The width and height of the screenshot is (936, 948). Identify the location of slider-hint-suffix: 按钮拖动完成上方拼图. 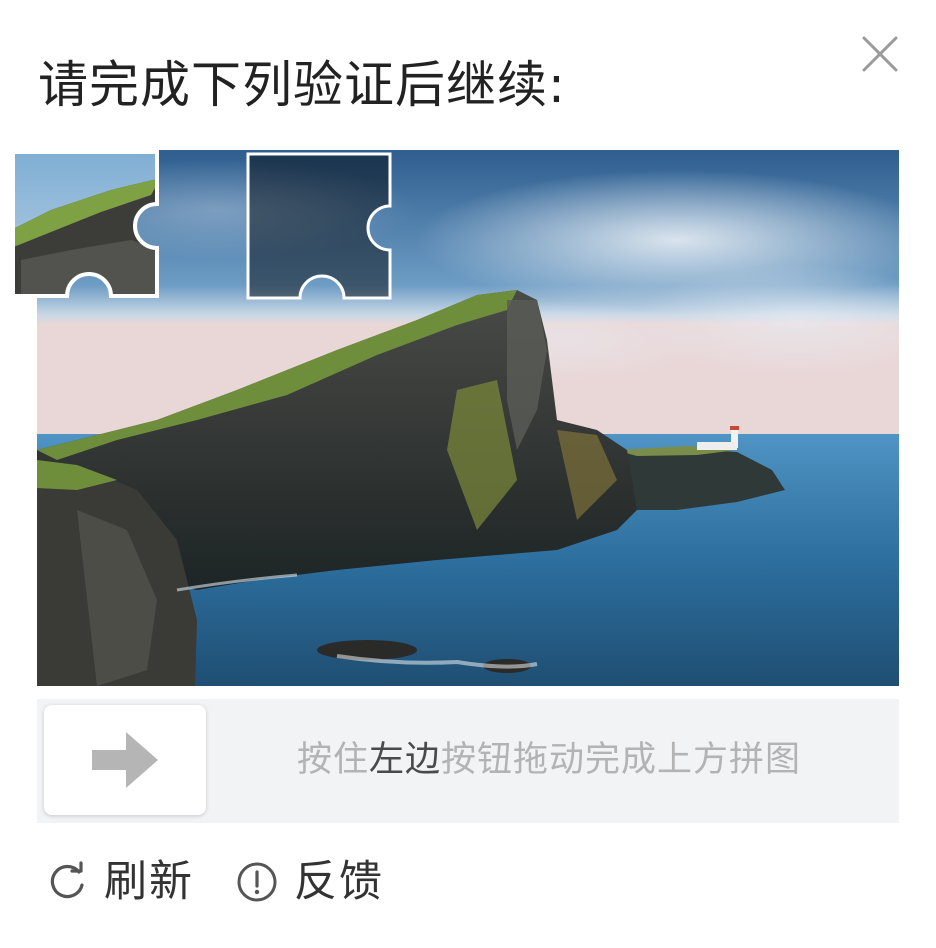
(621, 760).